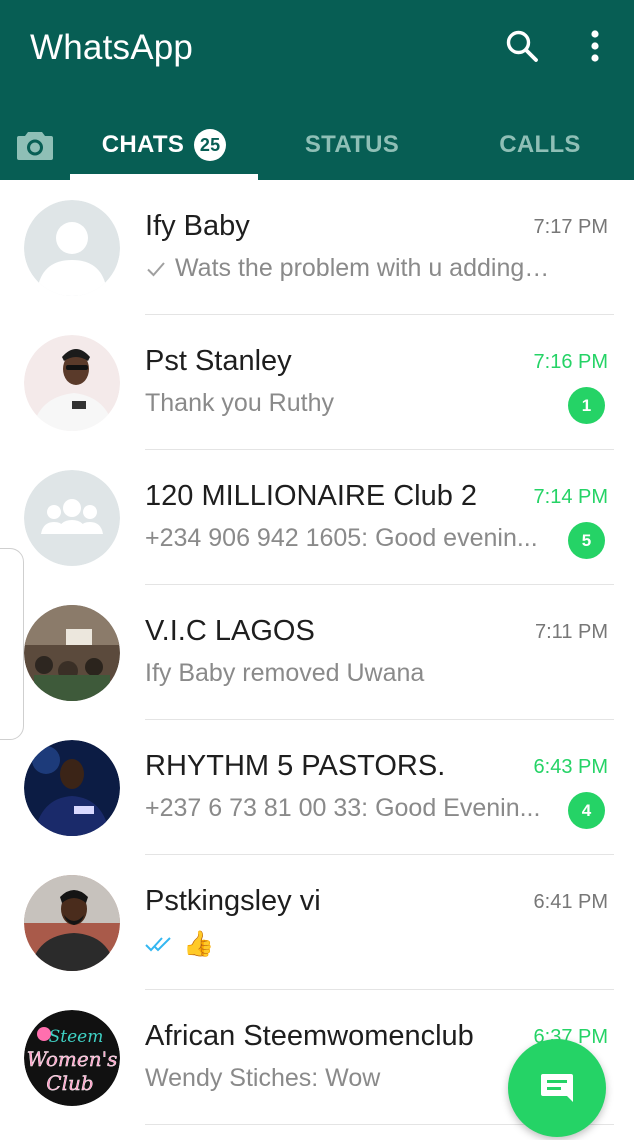 Image resolution: width=634 pixels, height=1140 pixels. Describe the element at coordinates (218, 361) in the screenshot. I see `chat-name: Pst Stanley` at that location.